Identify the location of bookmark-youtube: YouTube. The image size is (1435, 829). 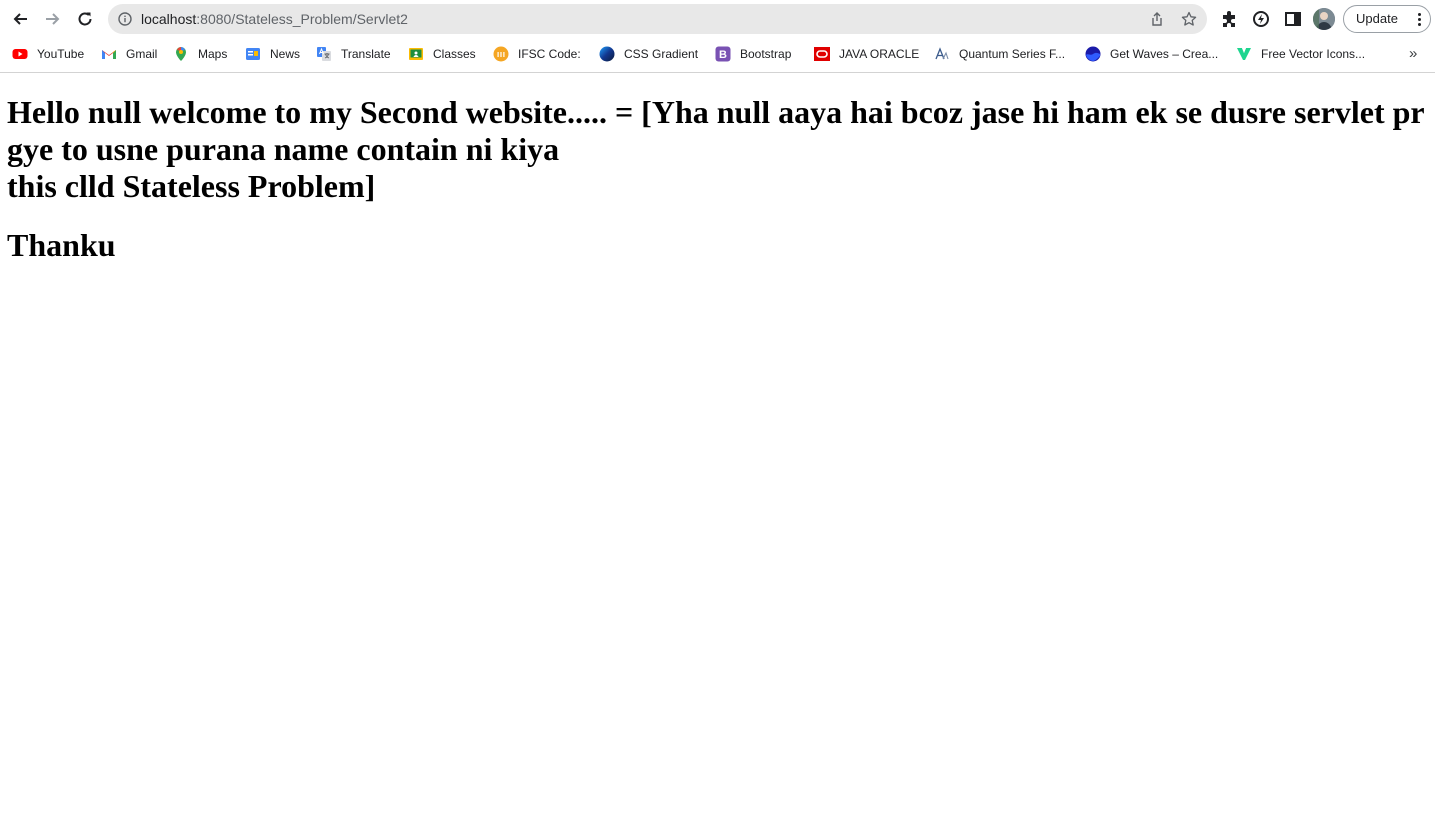
(48, 54).